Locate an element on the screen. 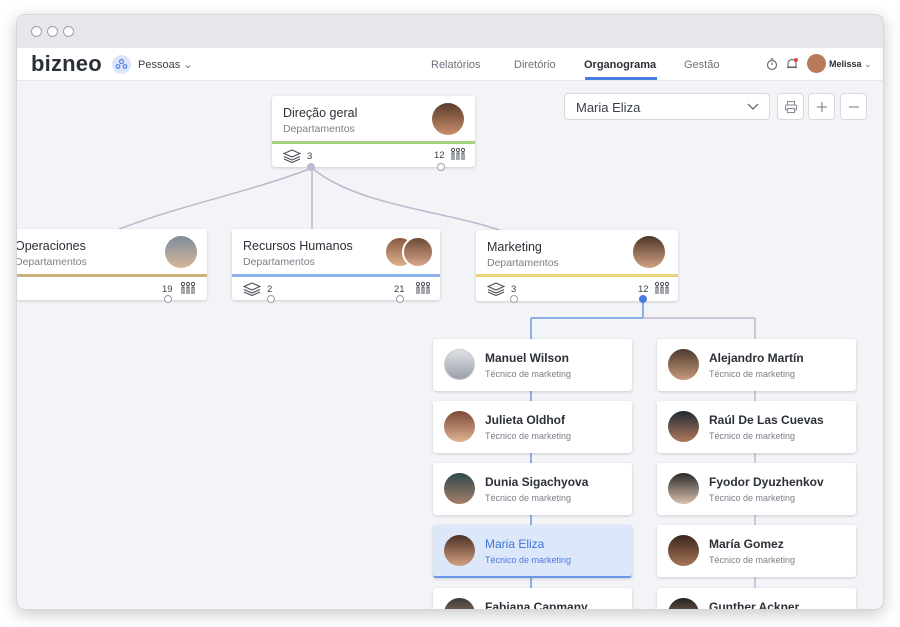 The height and width of the screenshot is (627, 900). employee-name: Fabiana Capmany is located at coordinates (536, 605).